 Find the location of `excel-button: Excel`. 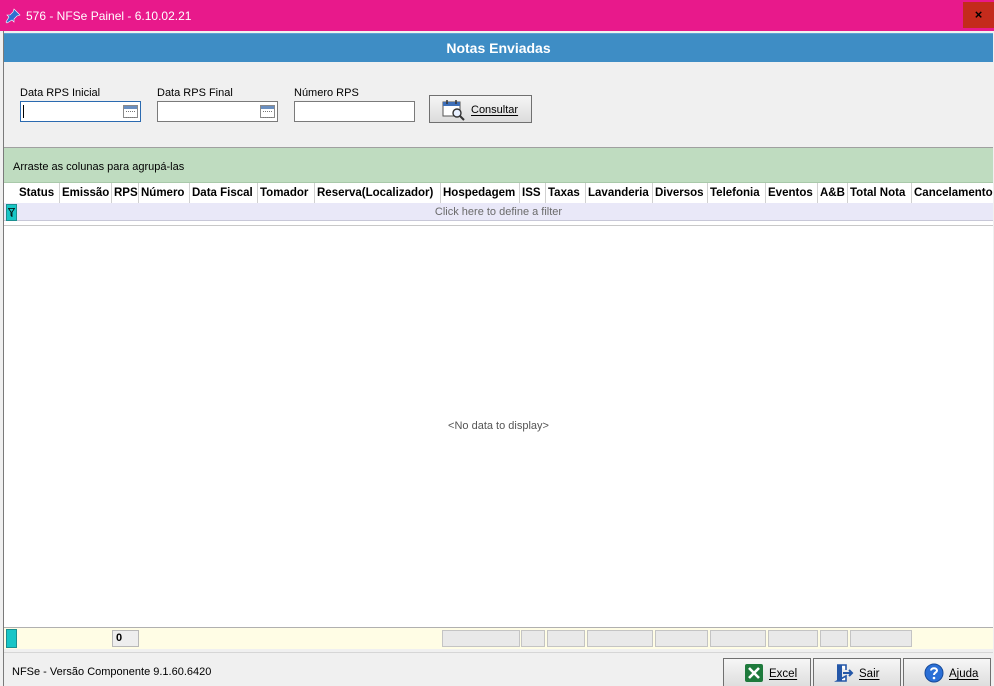

excel-button: Excel is located at coordinates (767, 672).